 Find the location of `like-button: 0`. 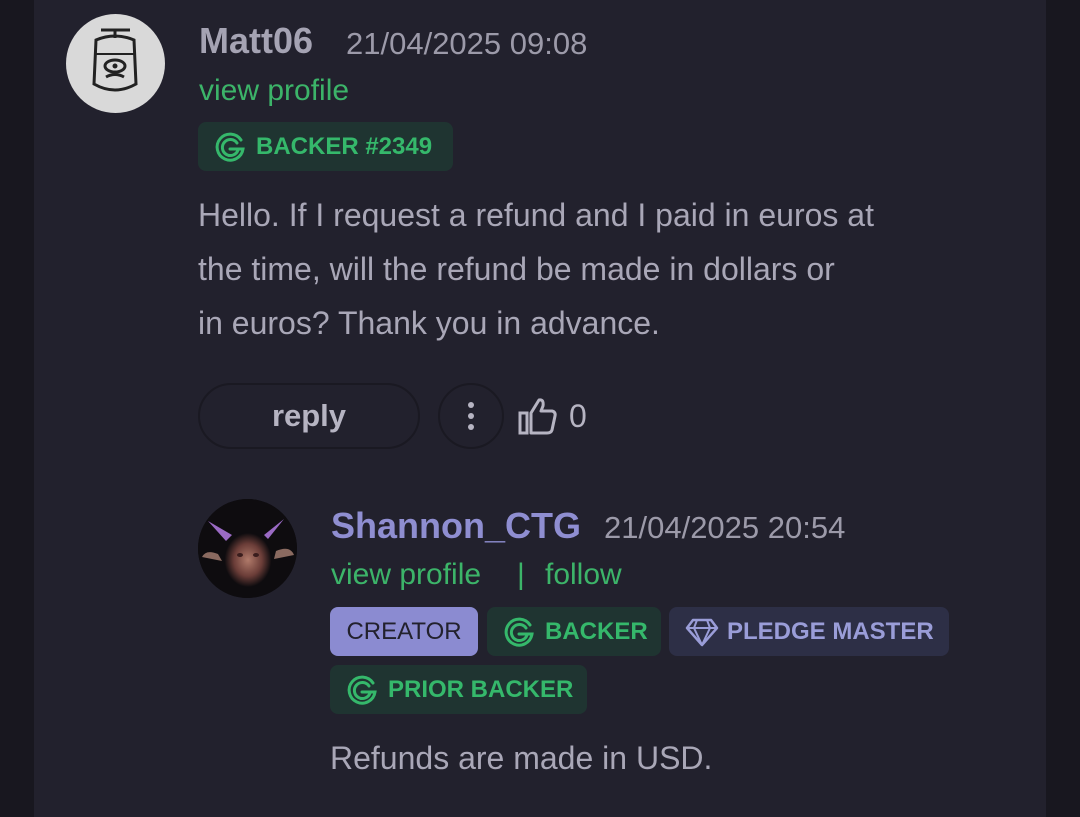

like-button: 0 is located at coordinates (552, 416).